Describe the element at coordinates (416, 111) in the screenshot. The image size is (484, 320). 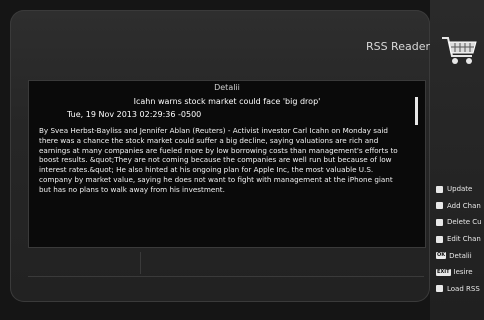
I see `scrollbar` at that location.